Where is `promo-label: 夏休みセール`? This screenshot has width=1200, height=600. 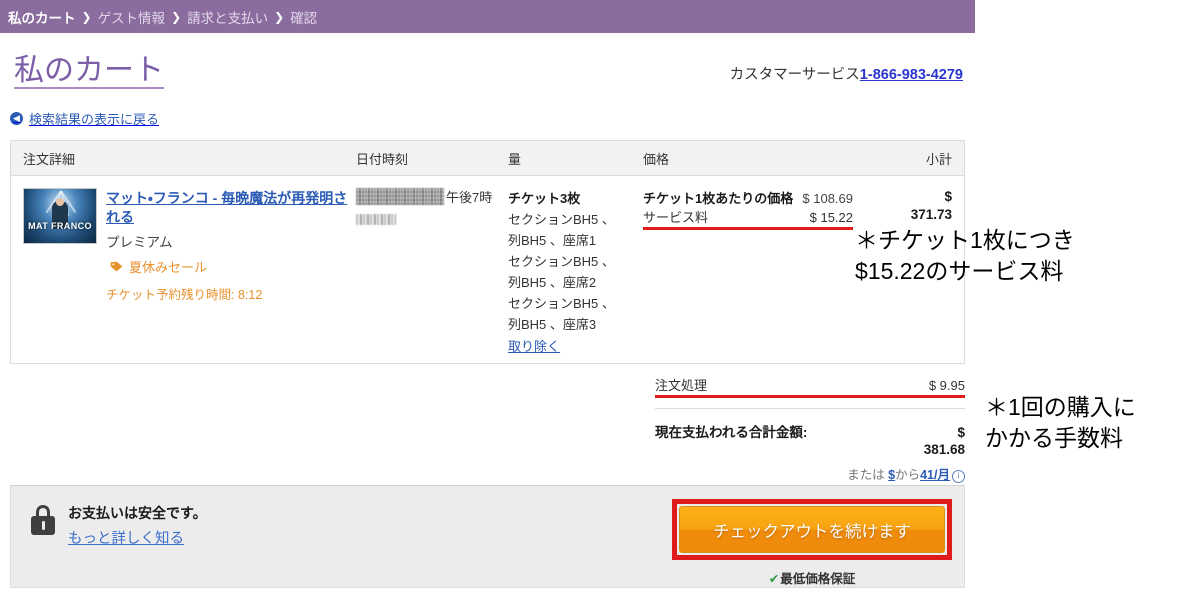 promo-label: 夏休みセール is located at coordinates (168, 267).